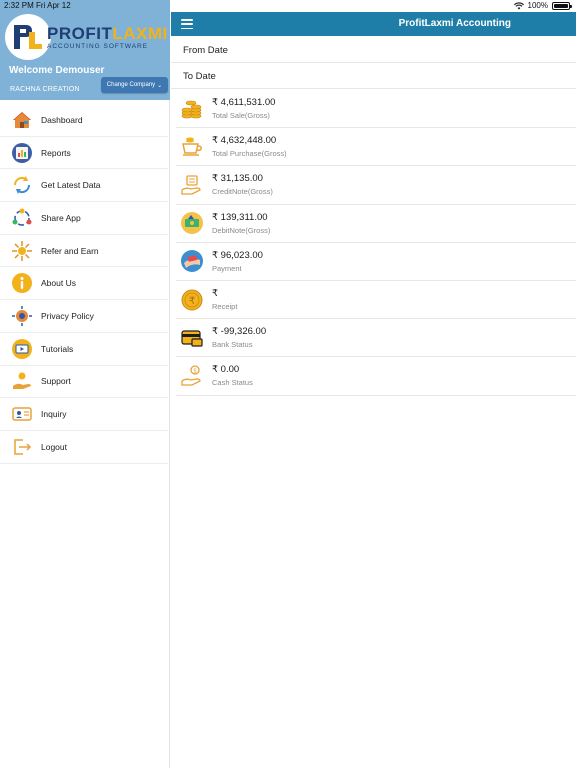  I want to click on summary-amount: ₹ 4,632,448.00, so click(244, 141).